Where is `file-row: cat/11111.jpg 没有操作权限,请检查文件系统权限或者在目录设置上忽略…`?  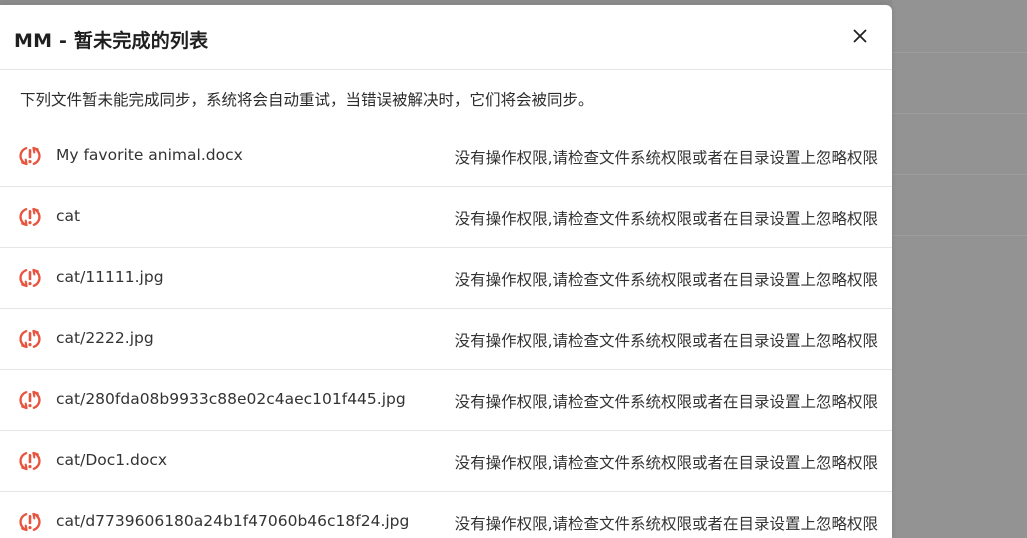 file-row: cat/11111.jpg 没有操作权限,请检查文件系统权限或者在目录设置上忽略… is located at coordinates (446, 278).